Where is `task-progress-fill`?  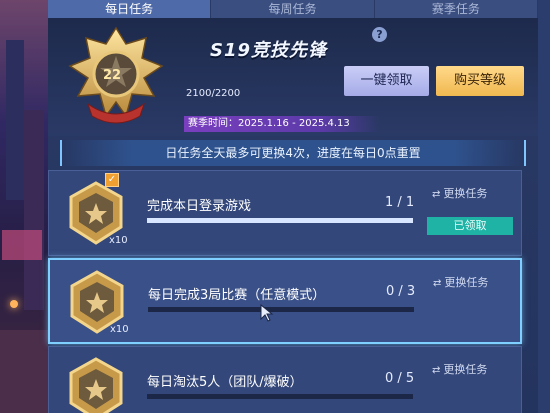 task-progress-fill is located at coordinates (280, 220).